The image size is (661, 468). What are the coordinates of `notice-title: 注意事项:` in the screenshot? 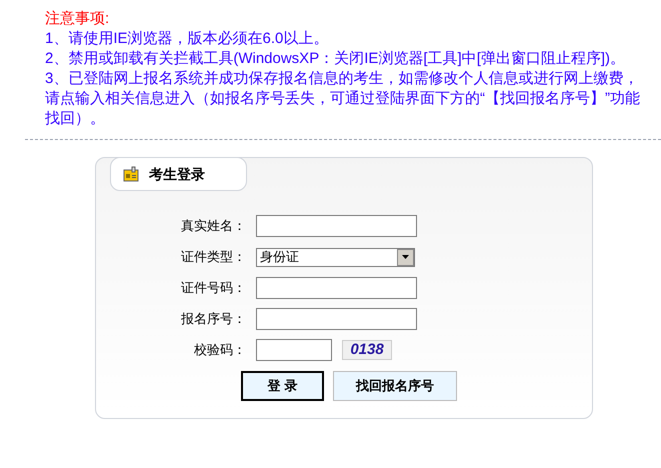 It's located at (77, 19).